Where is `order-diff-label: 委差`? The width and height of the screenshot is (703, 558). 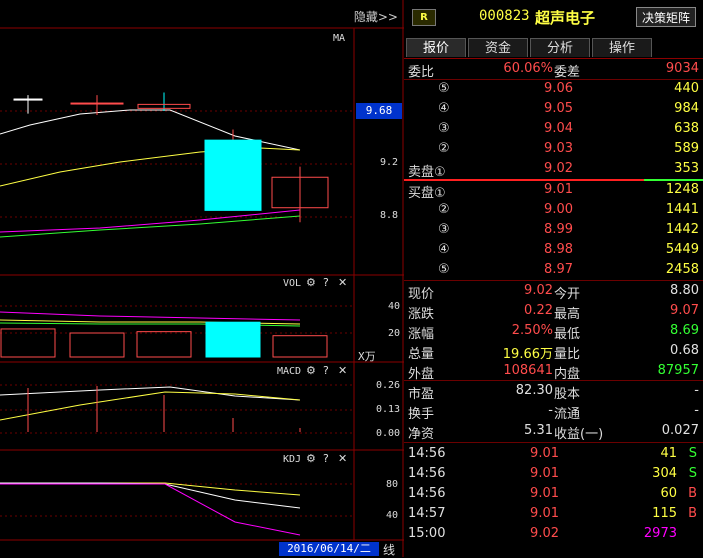 order-diff-label: 委差 is located at coordinates (567, 72).